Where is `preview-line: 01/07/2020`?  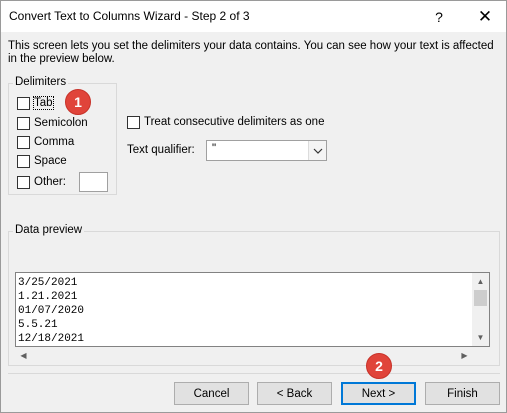
preview-line: 01/07/2020 is located at coordinates (51, 311).